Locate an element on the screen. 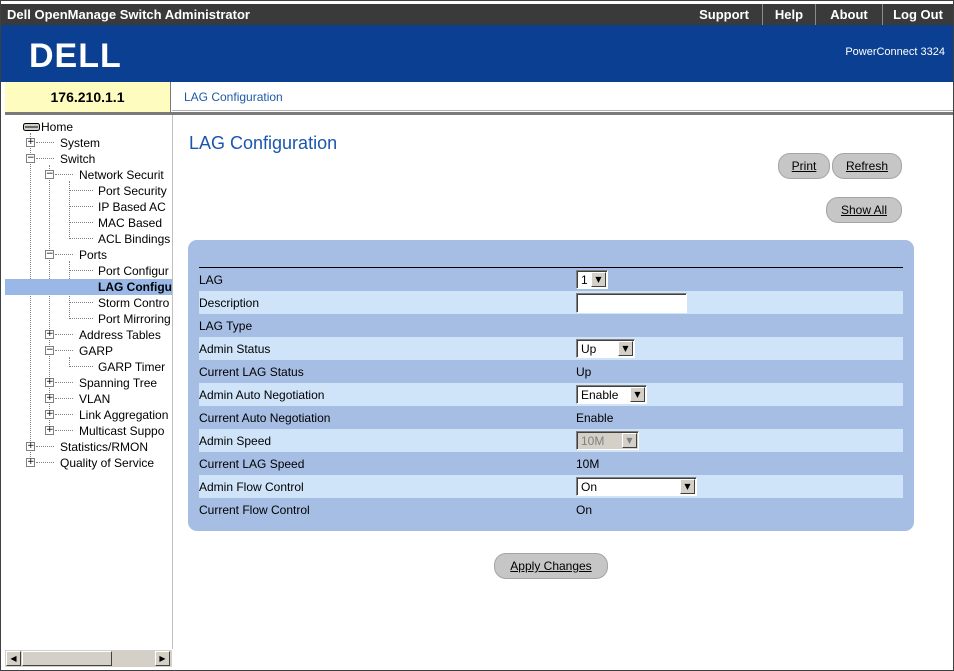 The image size is (954, 671). admin-status-select: Up ▼ is located at coordinates (605, 348).